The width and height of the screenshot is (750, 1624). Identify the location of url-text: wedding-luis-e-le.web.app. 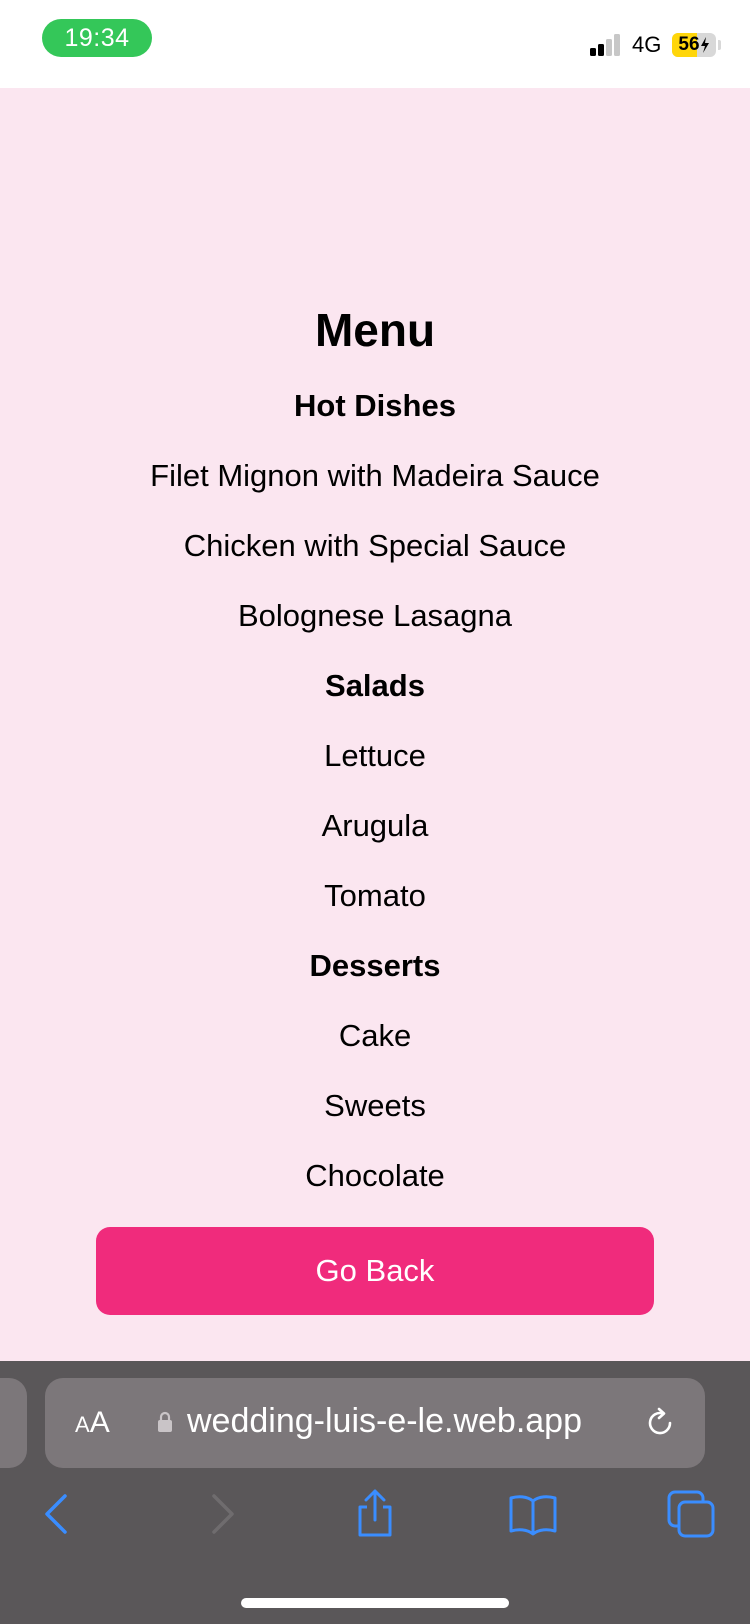
(384, 1421).